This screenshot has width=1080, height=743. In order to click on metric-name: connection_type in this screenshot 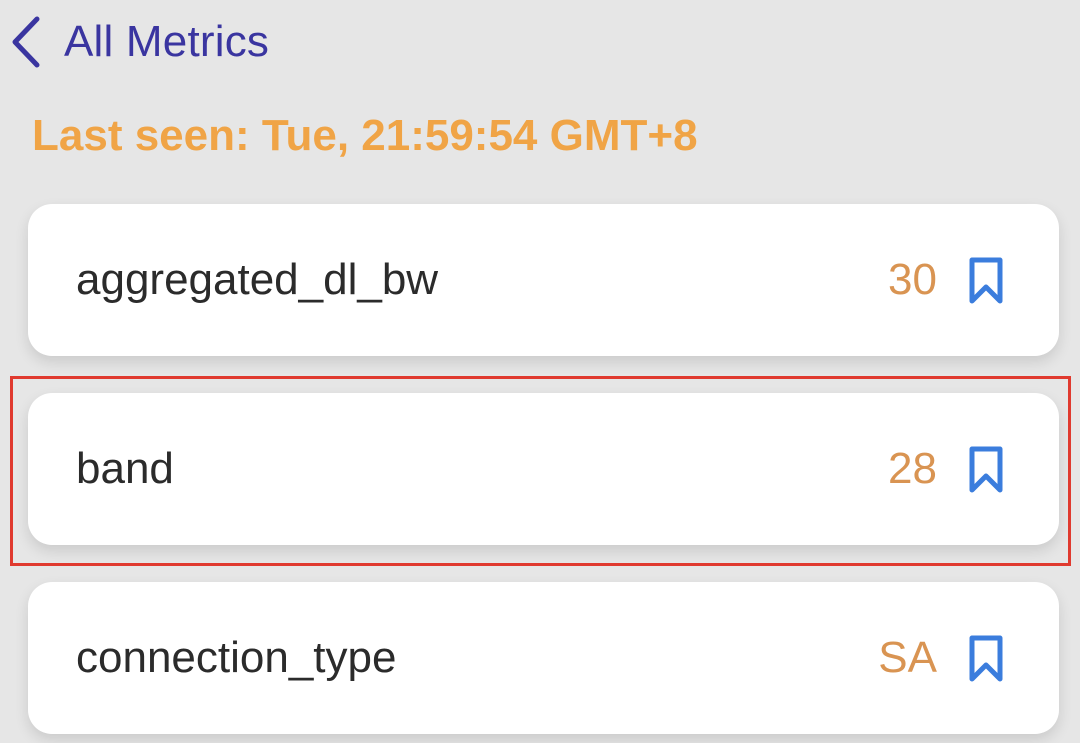, I will do `click(236, 657)`.